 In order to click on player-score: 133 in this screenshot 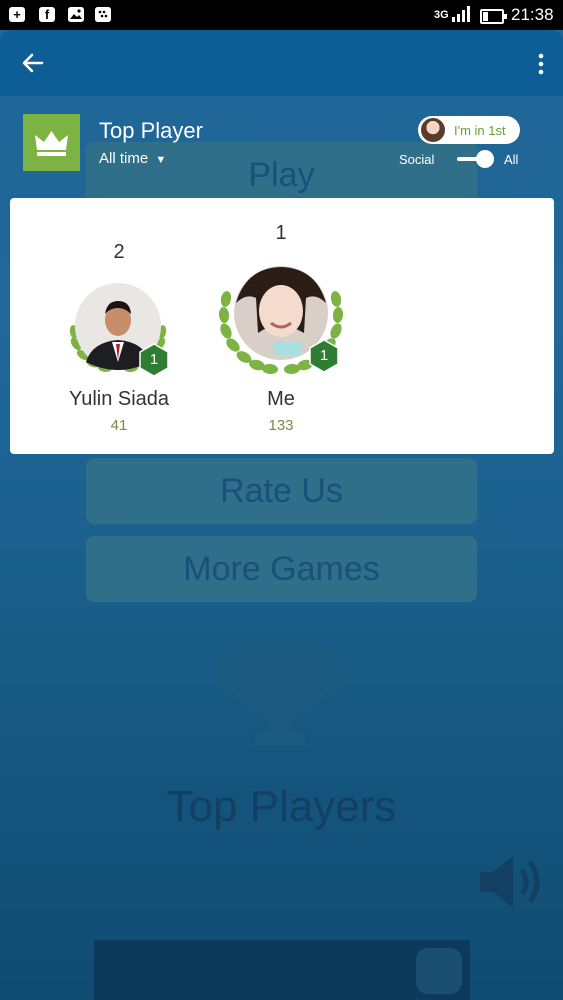, I will do `click(281, 425)`.